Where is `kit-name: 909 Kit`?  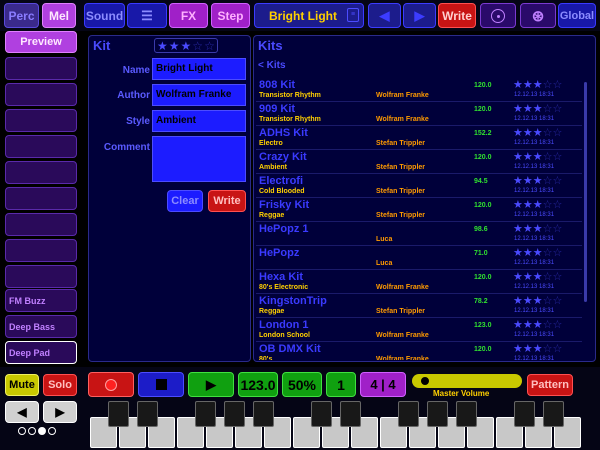 kit-name: 909 Kit is located at coordinates (277, 109).